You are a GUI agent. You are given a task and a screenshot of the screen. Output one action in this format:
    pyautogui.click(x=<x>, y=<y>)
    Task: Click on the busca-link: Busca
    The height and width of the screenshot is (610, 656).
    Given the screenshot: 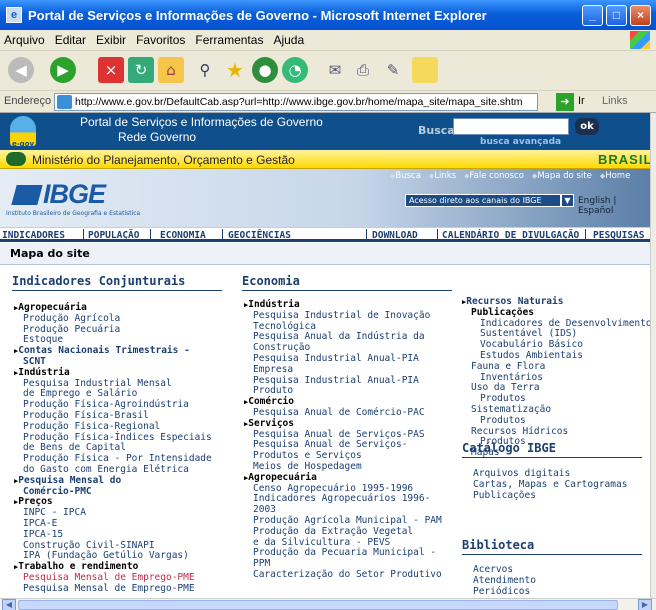 What is the action you would take?
    pyautogui.click(x=405, y=176)
    